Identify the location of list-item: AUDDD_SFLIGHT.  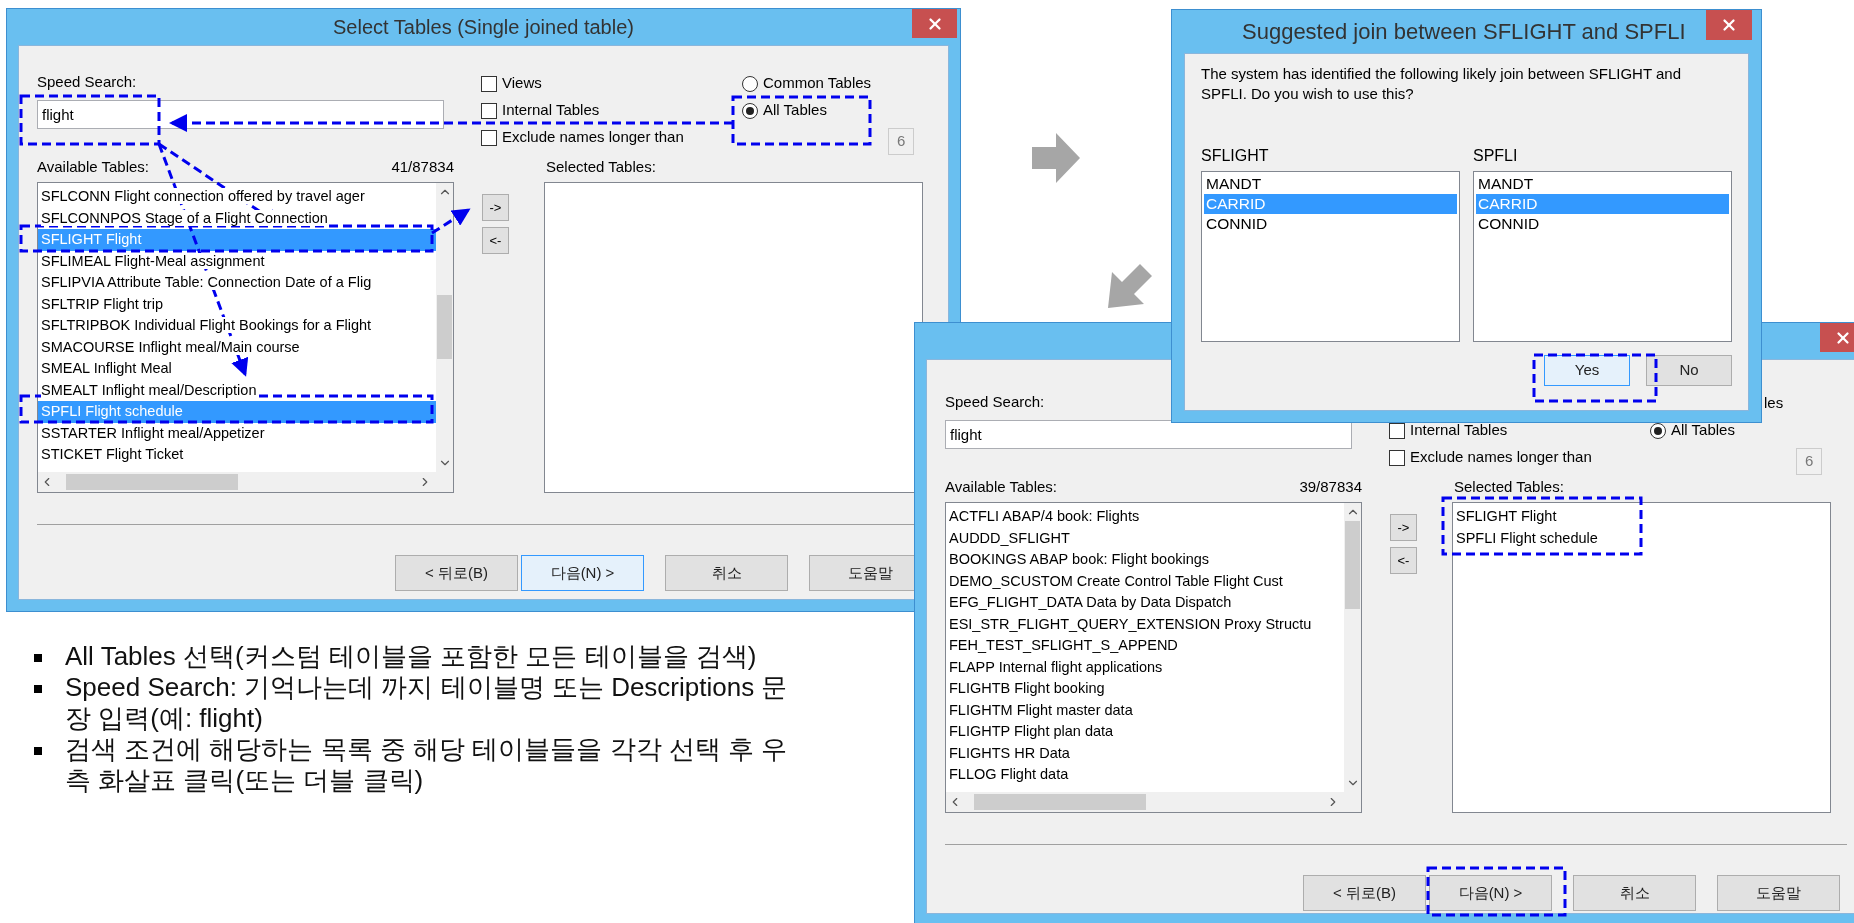
(1145, 538).